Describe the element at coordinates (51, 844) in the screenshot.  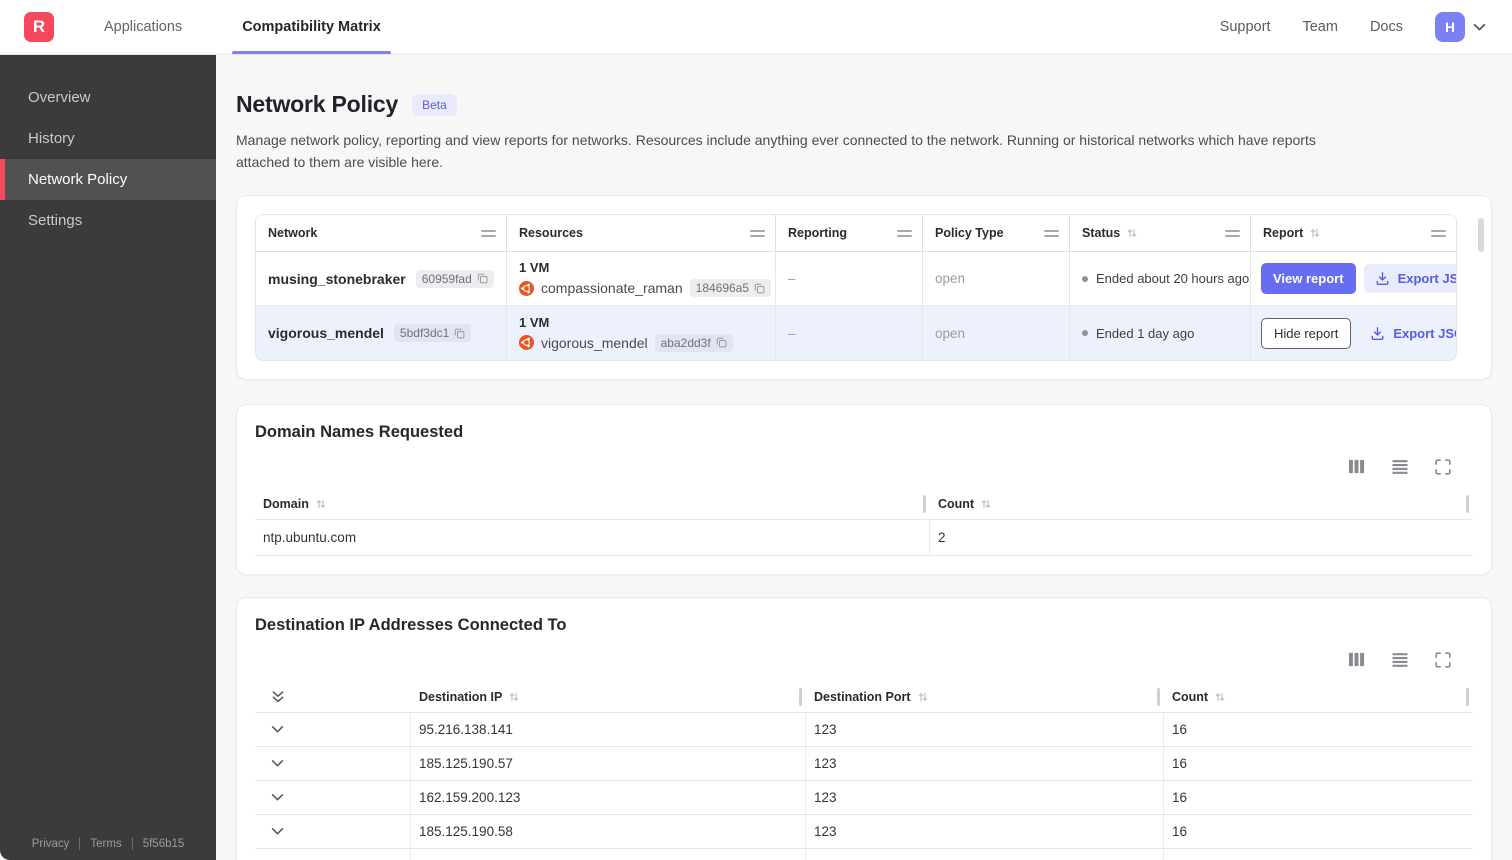
I see `privacy-link: Privacy` at that location.